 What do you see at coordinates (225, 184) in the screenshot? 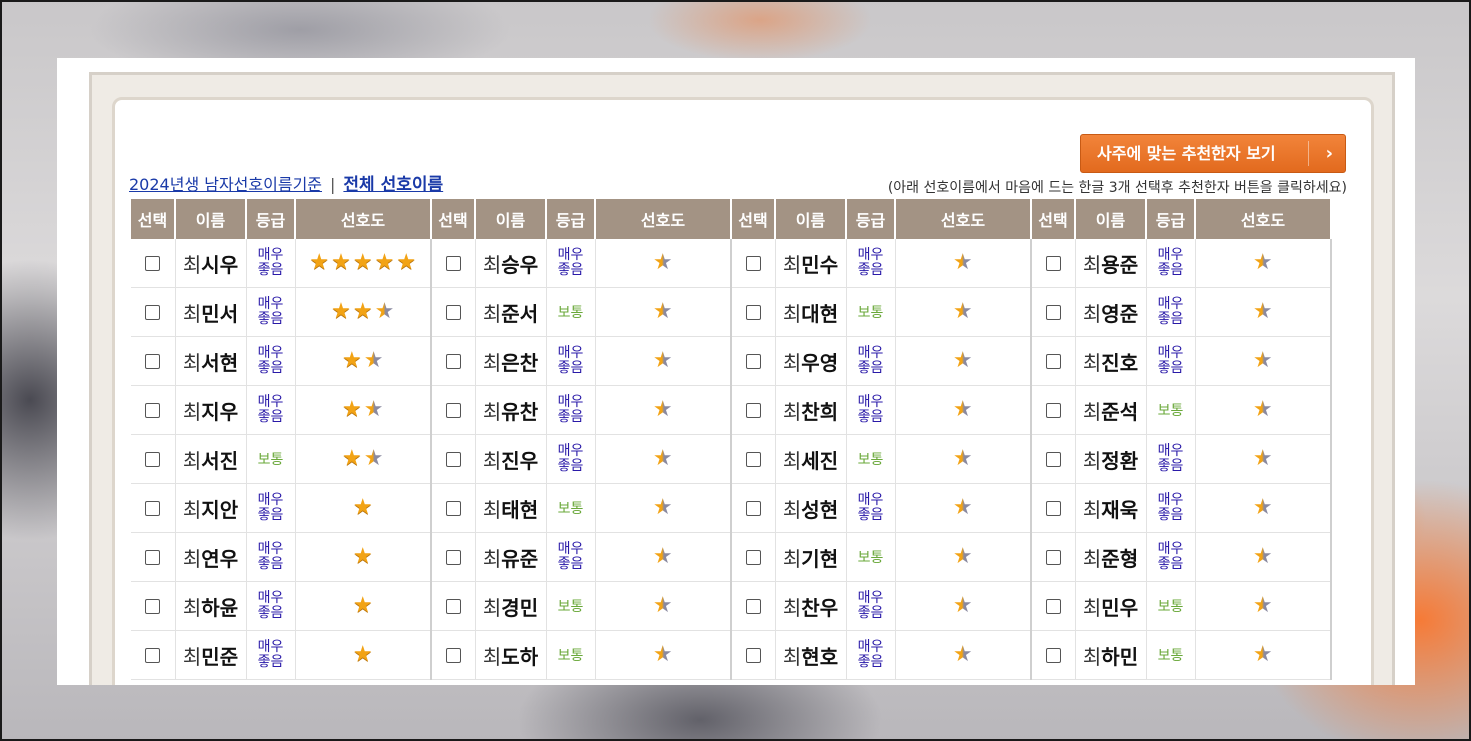
I see `boy-2024-link: 2024년생 남자선호이름기준` at bounding box center [225, 184].